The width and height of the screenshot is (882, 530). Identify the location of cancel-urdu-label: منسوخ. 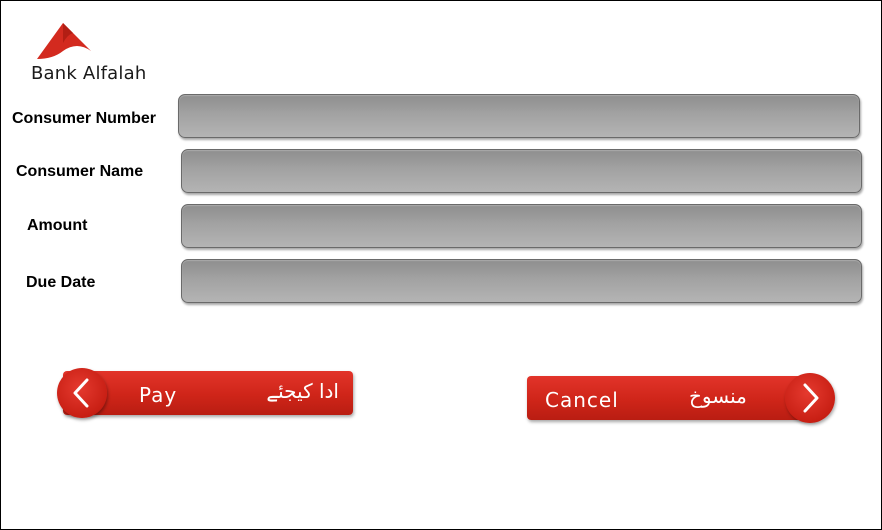
(718, 396).